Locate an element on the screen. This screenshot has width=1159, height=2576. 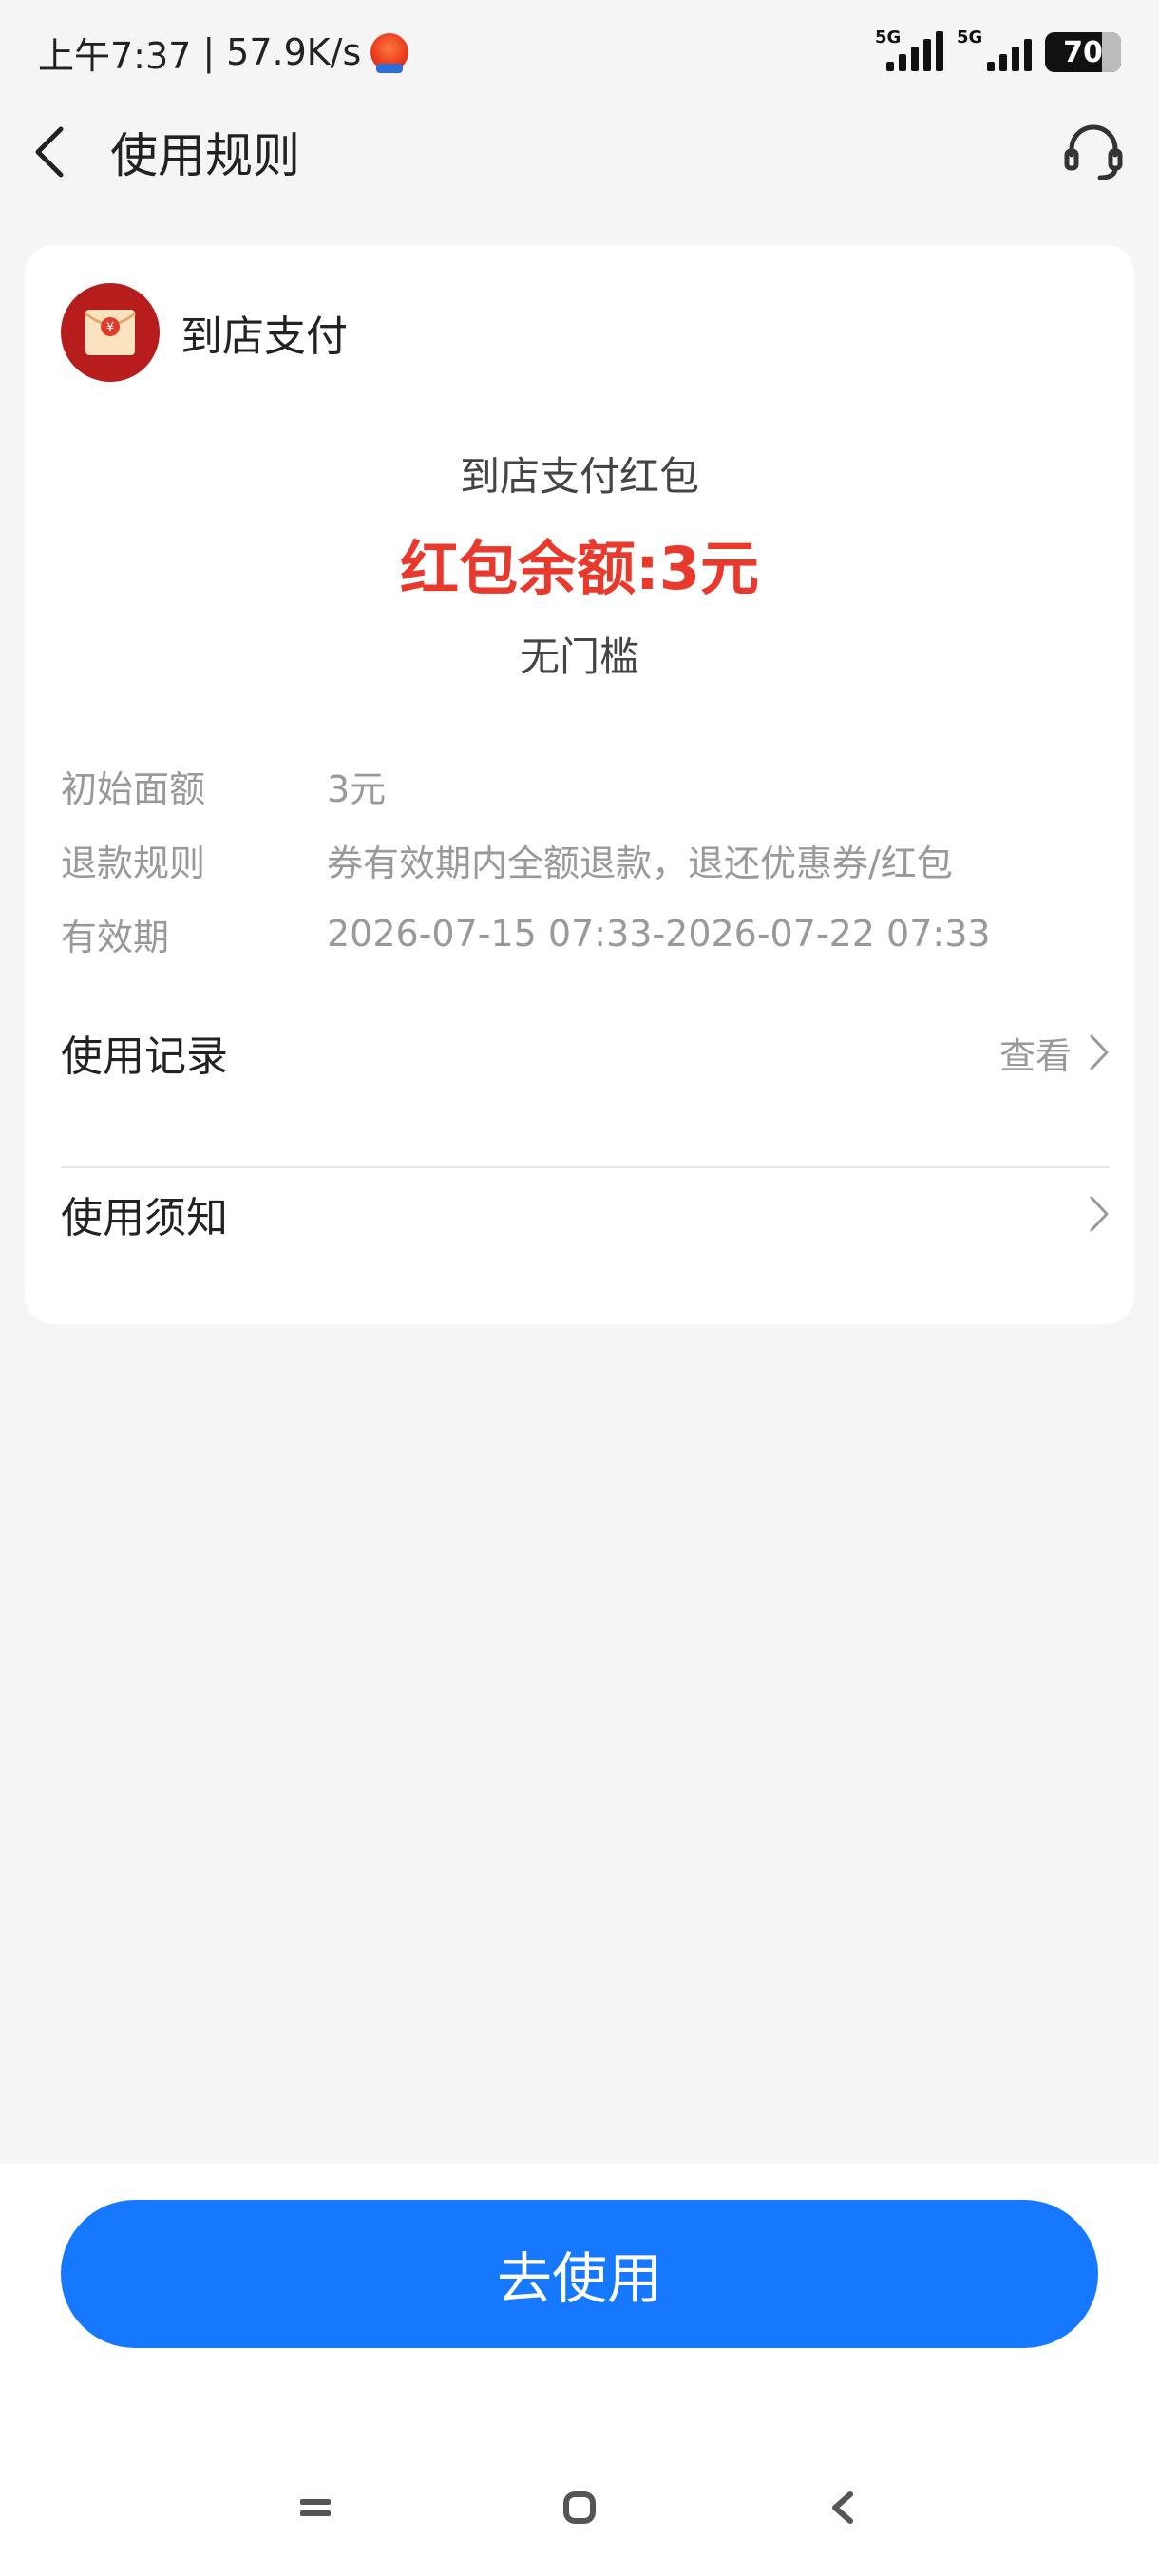
detail-label: 退款规则 is located at coordinates (133, 863).